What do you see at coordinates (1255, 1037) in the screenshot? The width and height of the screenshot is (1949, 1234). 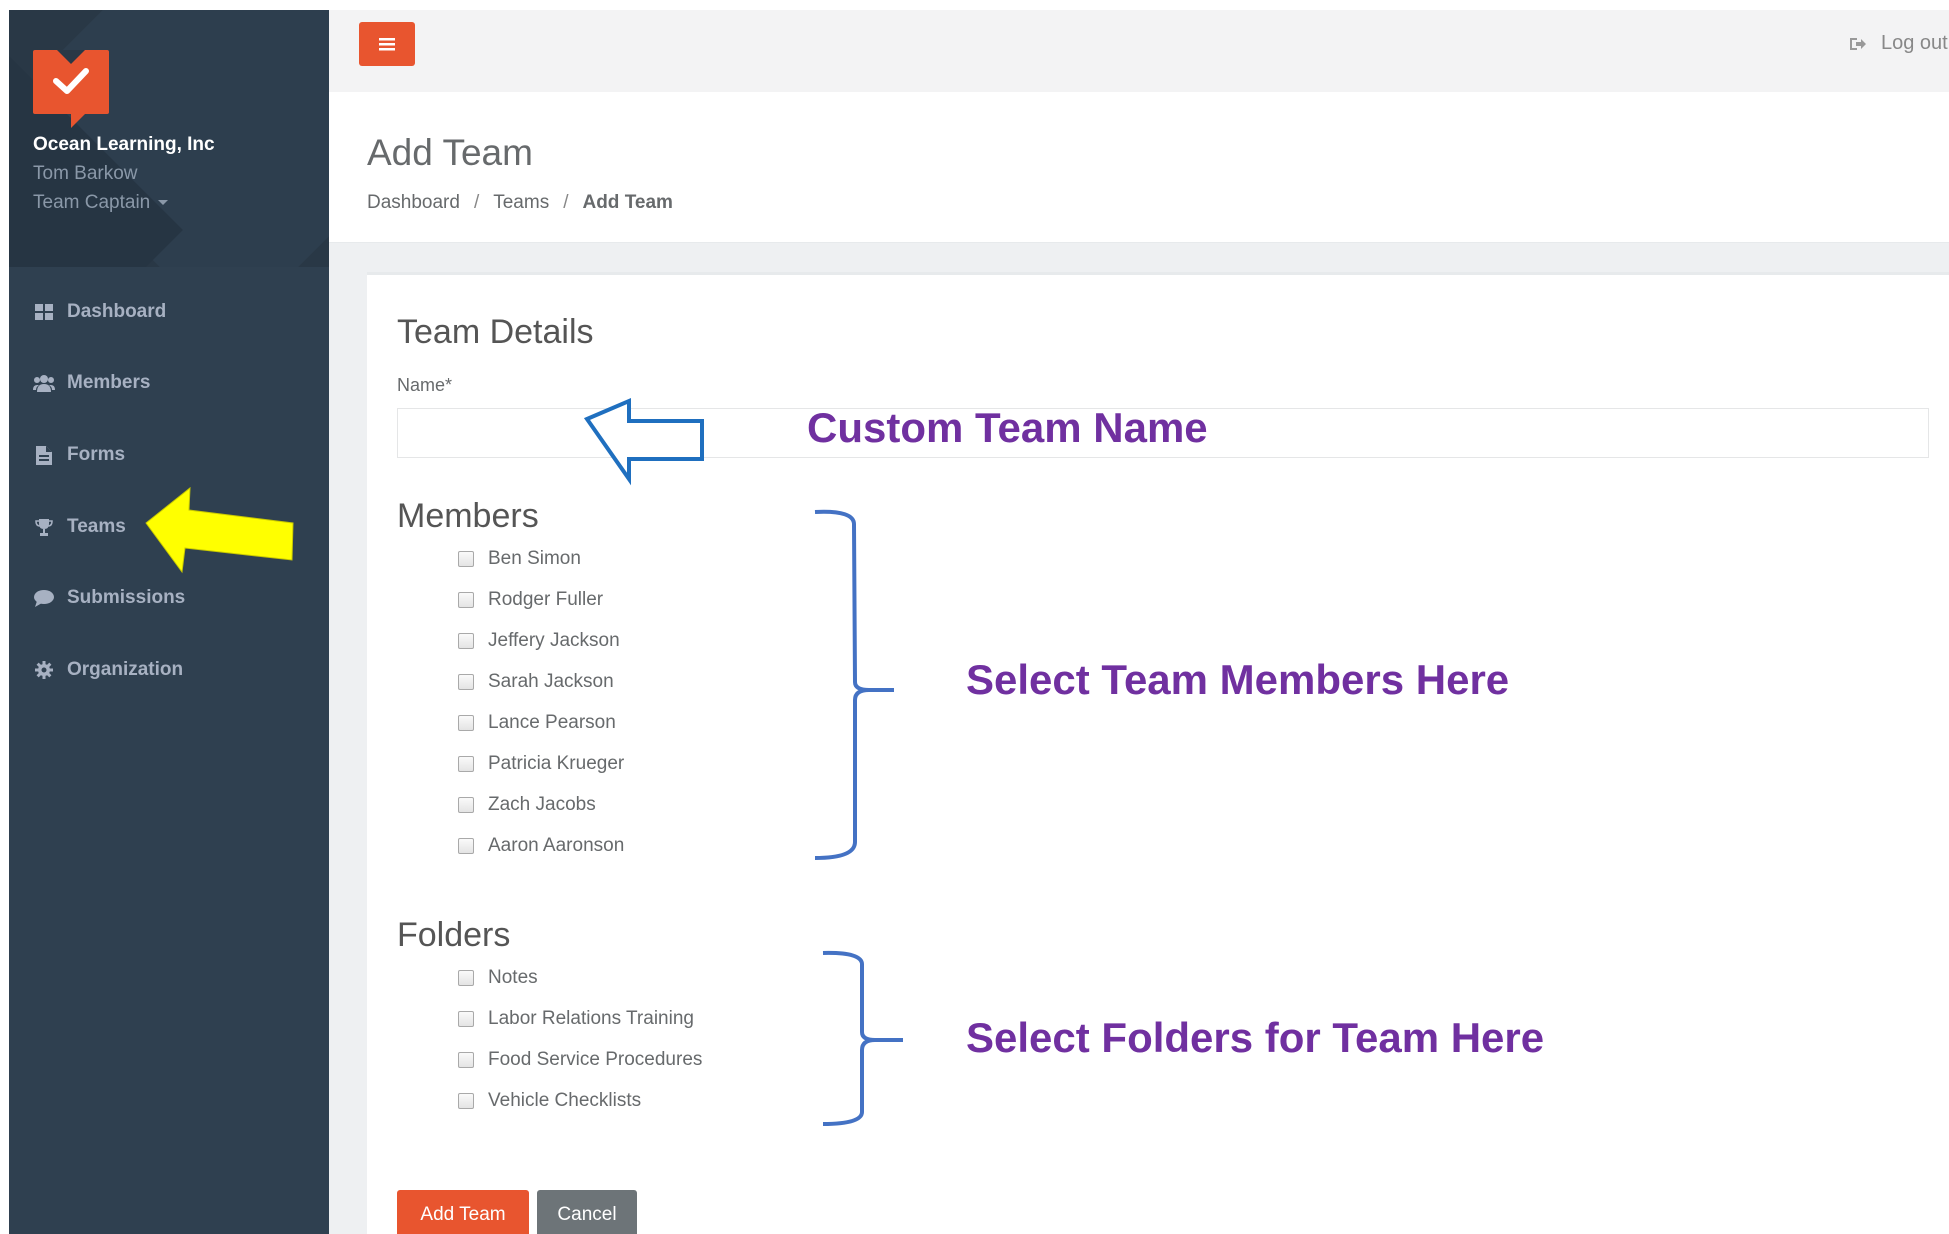 I see `annotation-select-folders: Select Folders for Team Here` at bounding box center [1255, 1037].